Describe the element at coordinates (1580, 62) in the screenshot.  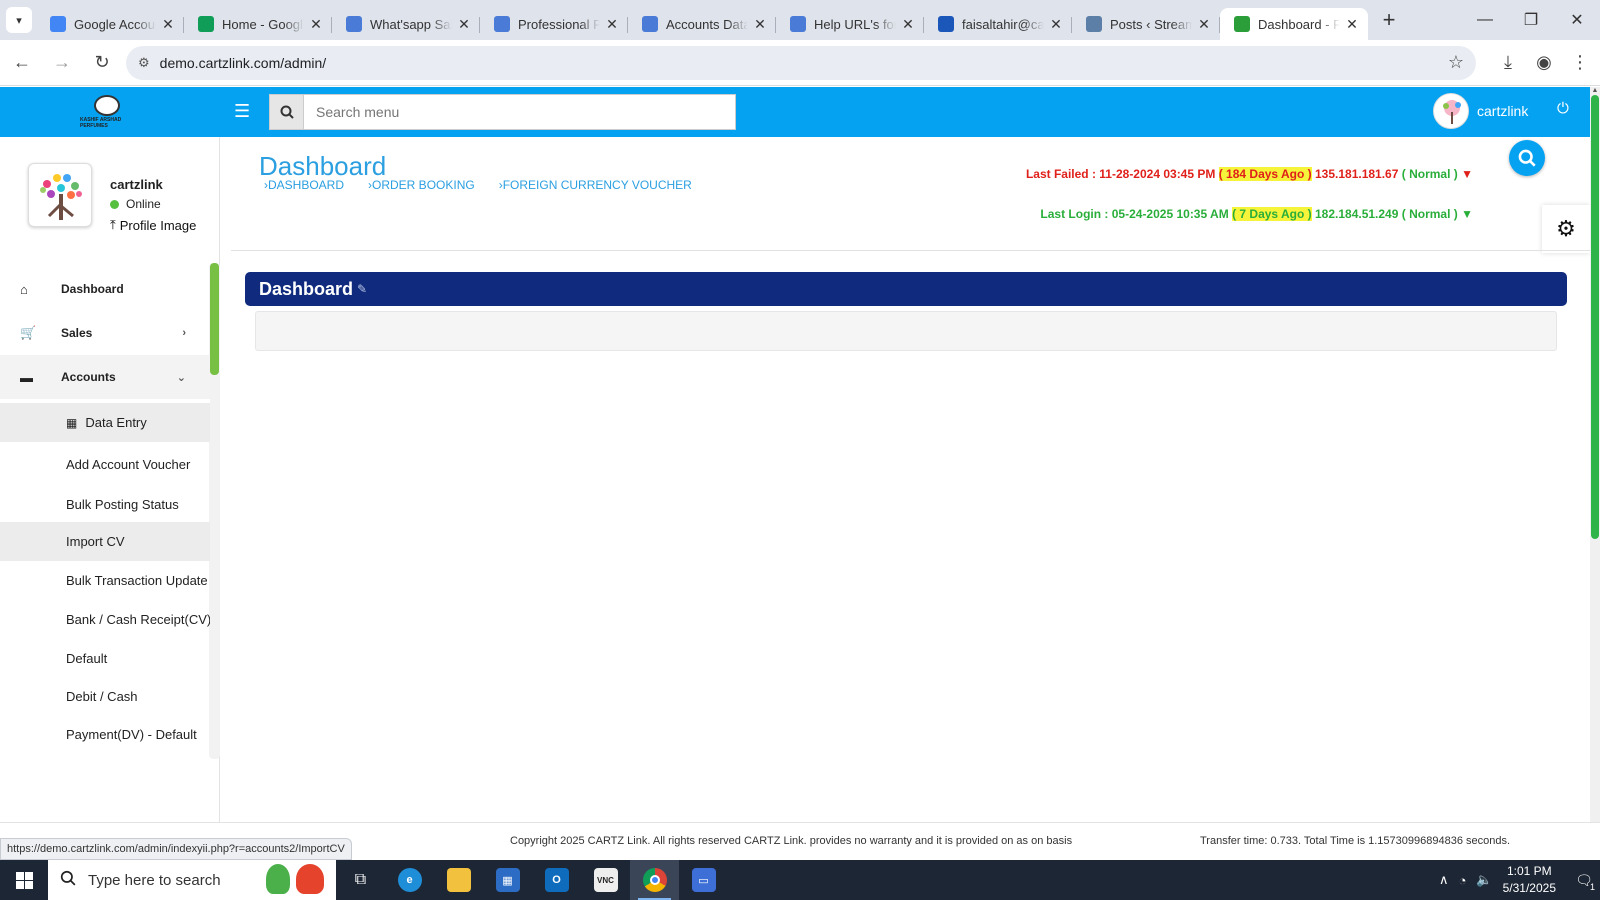
I see `browser-menu-icon: ⋮` at that location.